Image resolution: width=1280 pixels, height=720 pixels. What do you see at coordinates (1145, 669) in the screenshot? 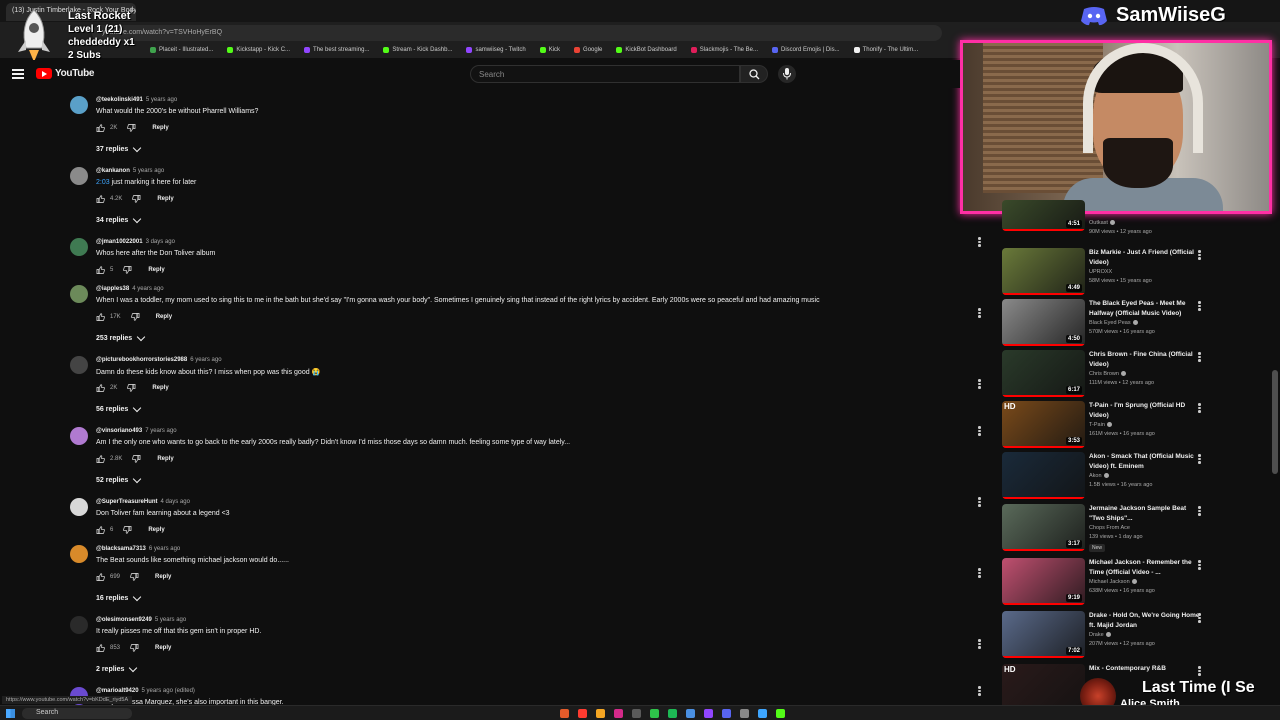
I see `video-title: Mix - Contemporary R&B` at bounding box center [1145, 669].